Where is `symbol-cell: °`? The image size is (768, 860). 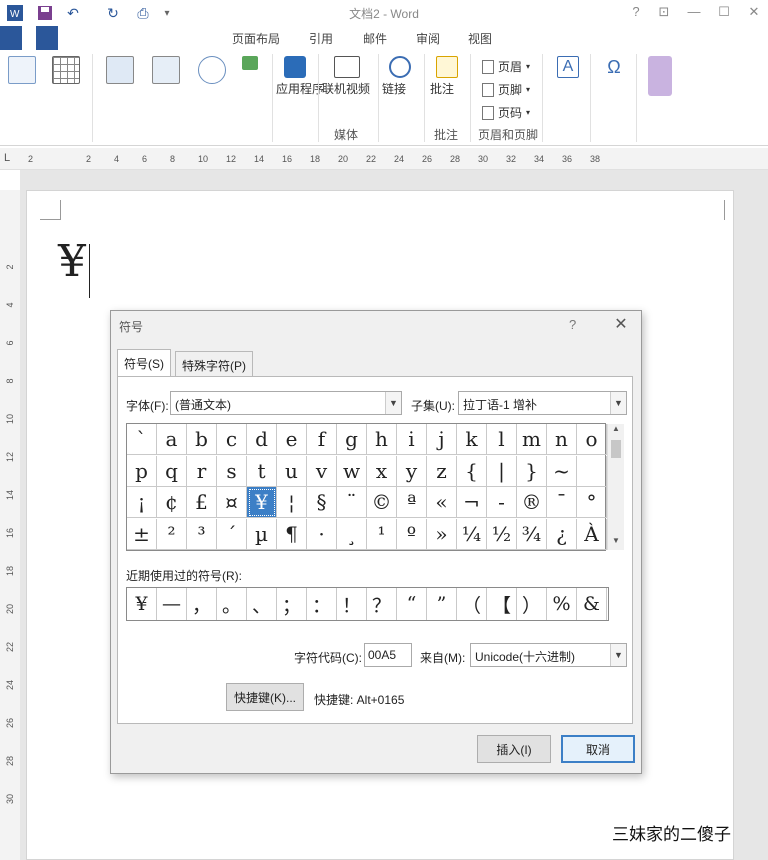
symbol-cell: ° is located at coordinates (592, 502).